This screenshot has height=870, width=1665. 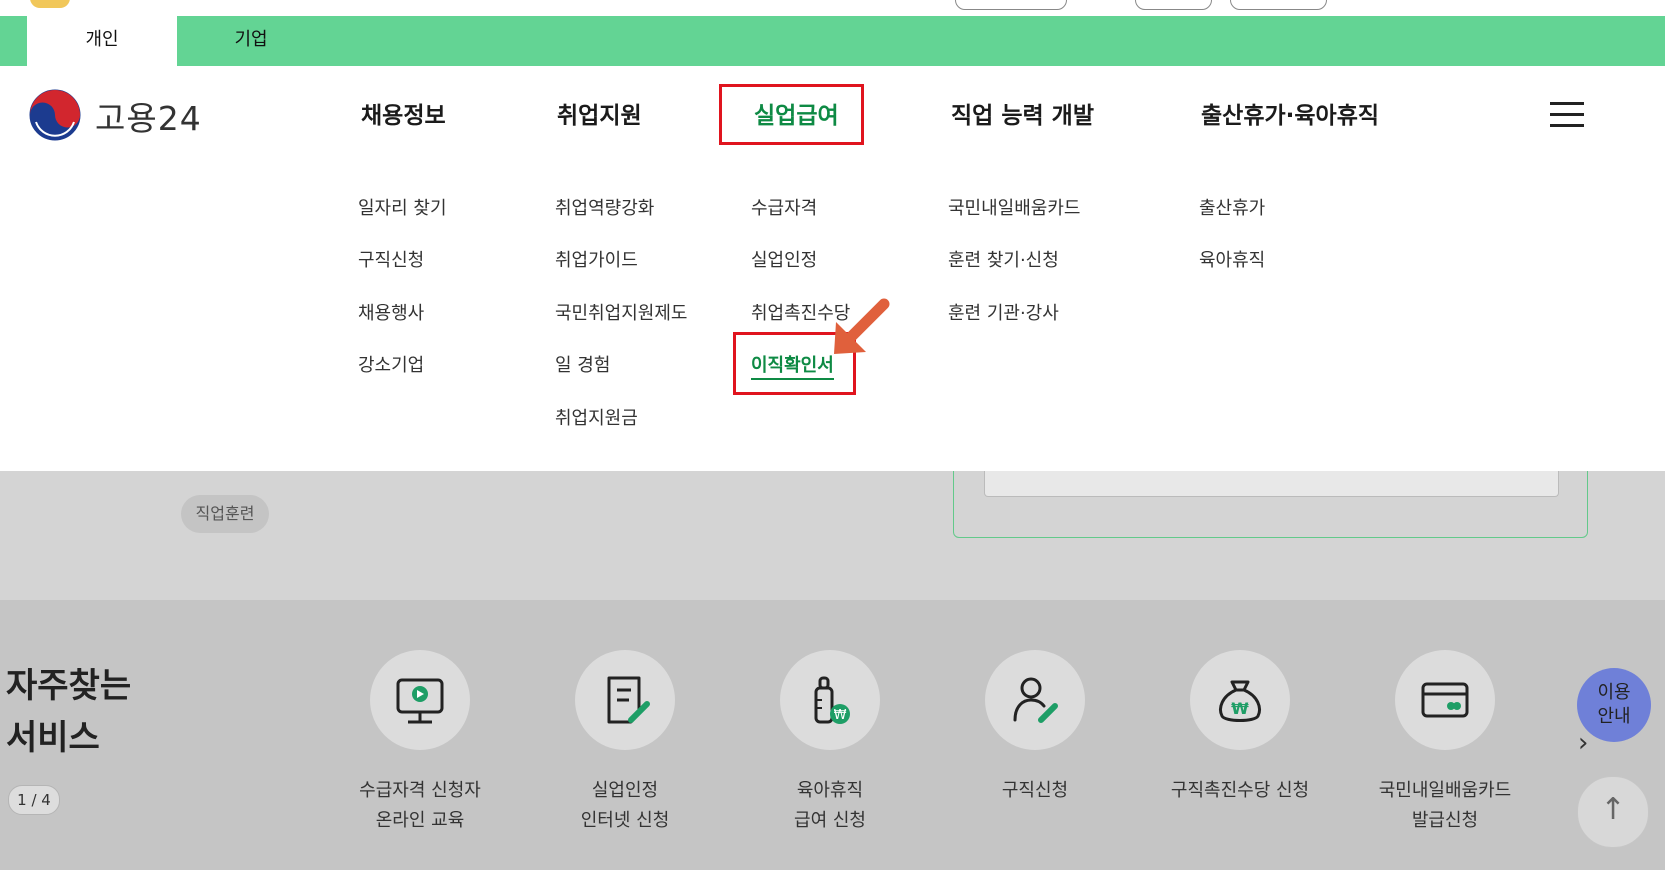 I want to click on top-utility-strip, so click(x=832, y=8).